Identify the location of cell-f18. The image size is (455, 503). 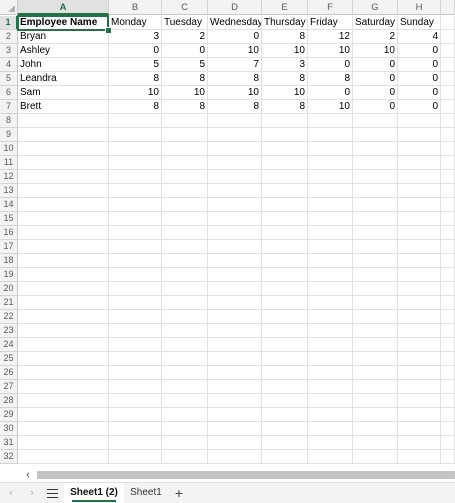
(330, 261).